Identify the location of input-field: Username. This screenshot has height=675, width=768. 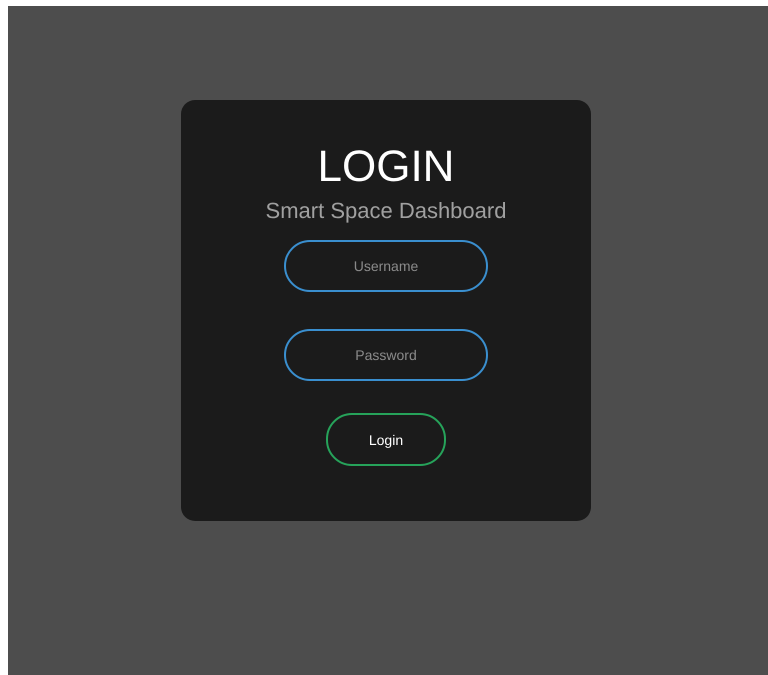
(386, 266).